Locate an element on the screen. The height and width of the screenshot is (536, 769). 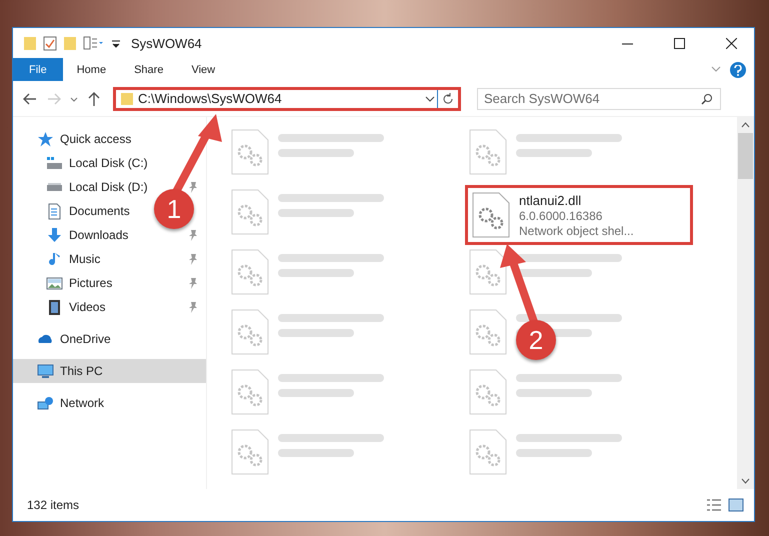
details-view-icon is located at coordinates (714, 505).